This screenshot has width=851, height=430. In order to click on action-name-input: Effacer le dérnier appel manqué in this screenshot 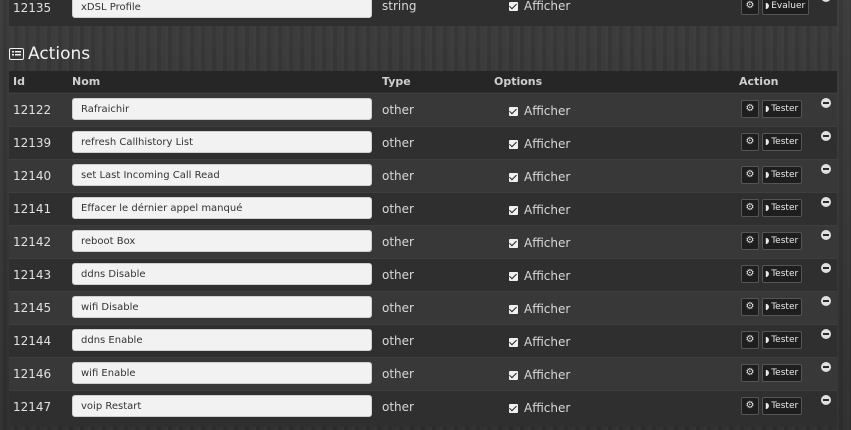, I will do `click(222, 208)`.